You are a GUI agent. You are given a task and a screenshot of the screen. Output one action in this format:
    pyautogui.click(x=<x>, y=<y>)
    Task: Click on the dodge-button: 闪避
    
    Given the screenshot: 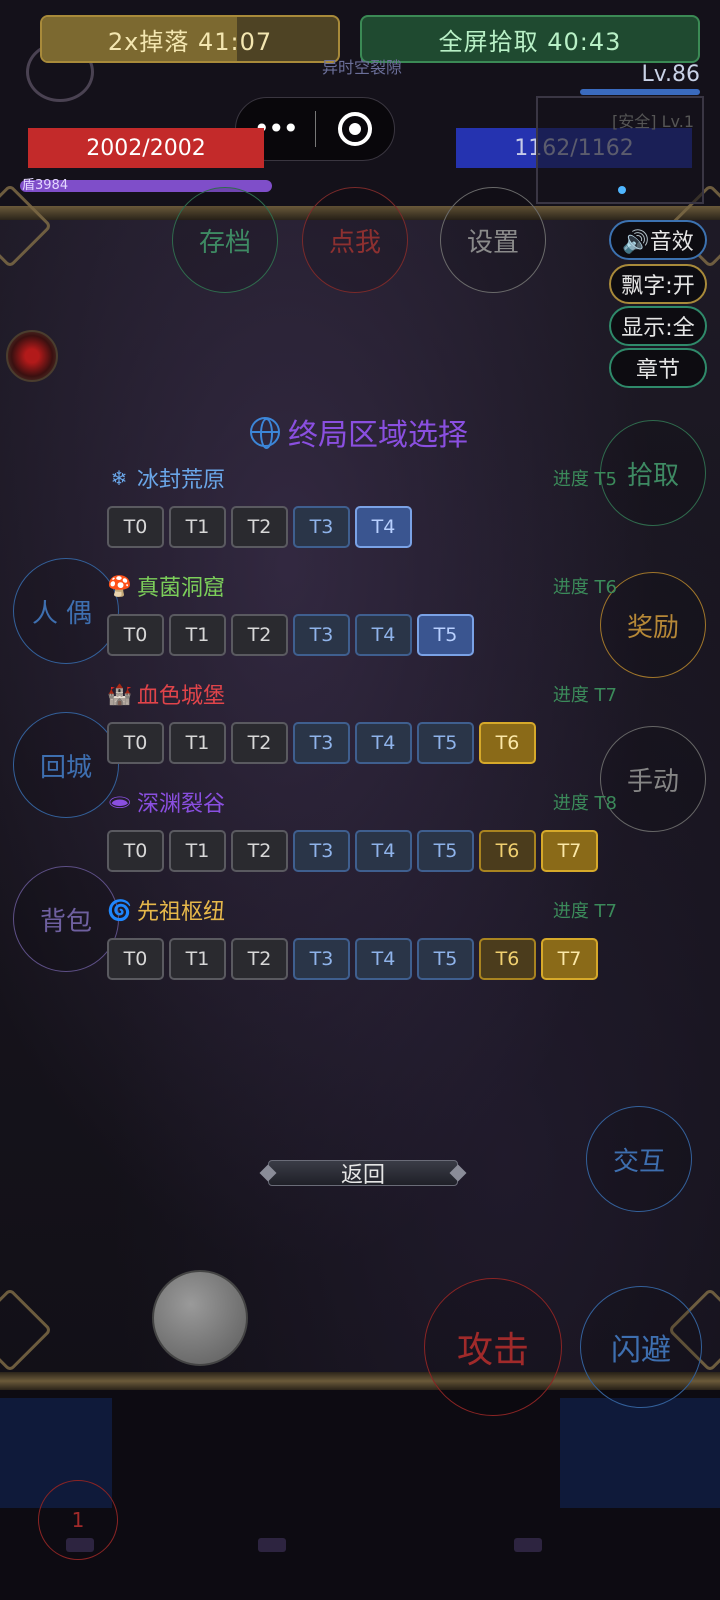 What is the action you would take?
    pyautogui.click(x=641, y=1347)
    